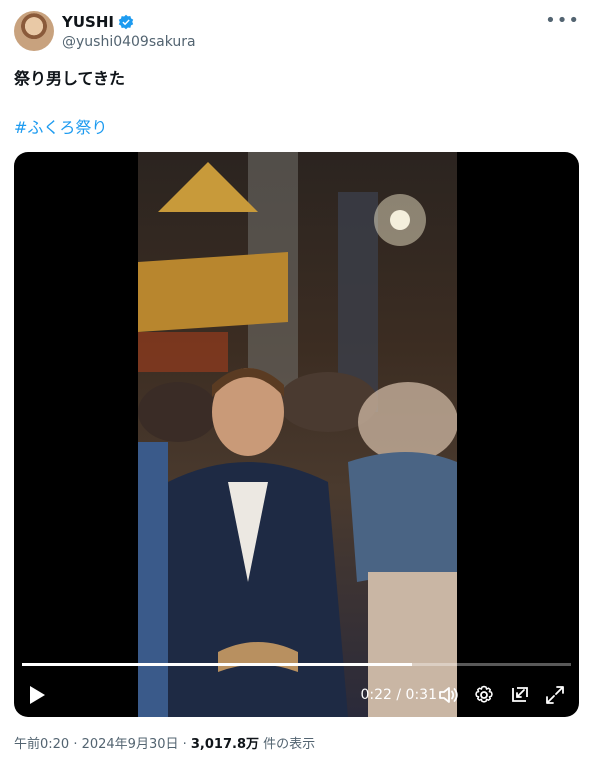 This screenshot has width=594, height=769. Describe the element at coordinates (287, 744) in the screenshot. I see `views-label: 件の表示` at that location.